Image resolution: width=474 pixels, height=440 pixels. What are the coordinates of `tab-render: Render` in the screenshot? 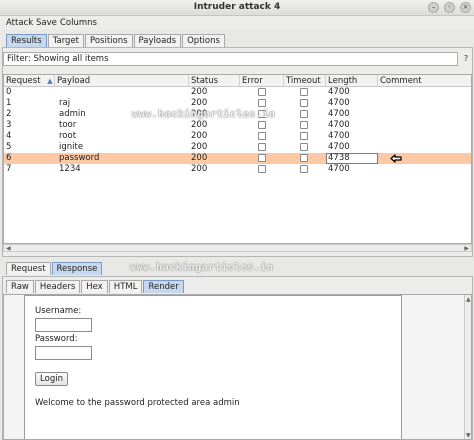 It's located at (163, 286).